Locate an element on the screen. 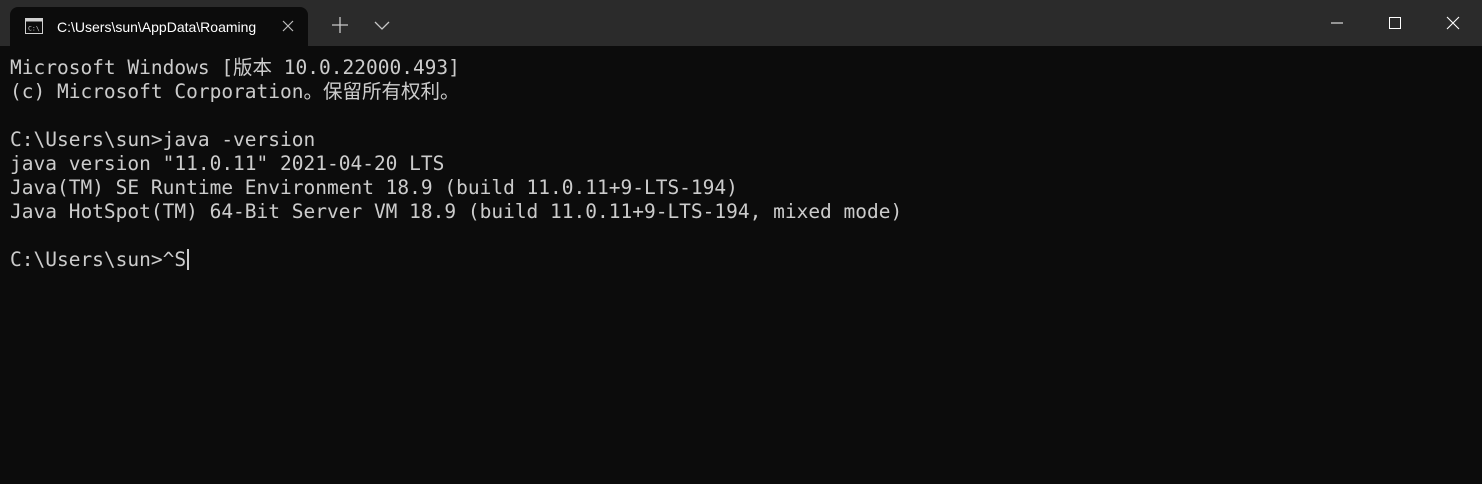  close-button is located at coordinates (1453, 23).